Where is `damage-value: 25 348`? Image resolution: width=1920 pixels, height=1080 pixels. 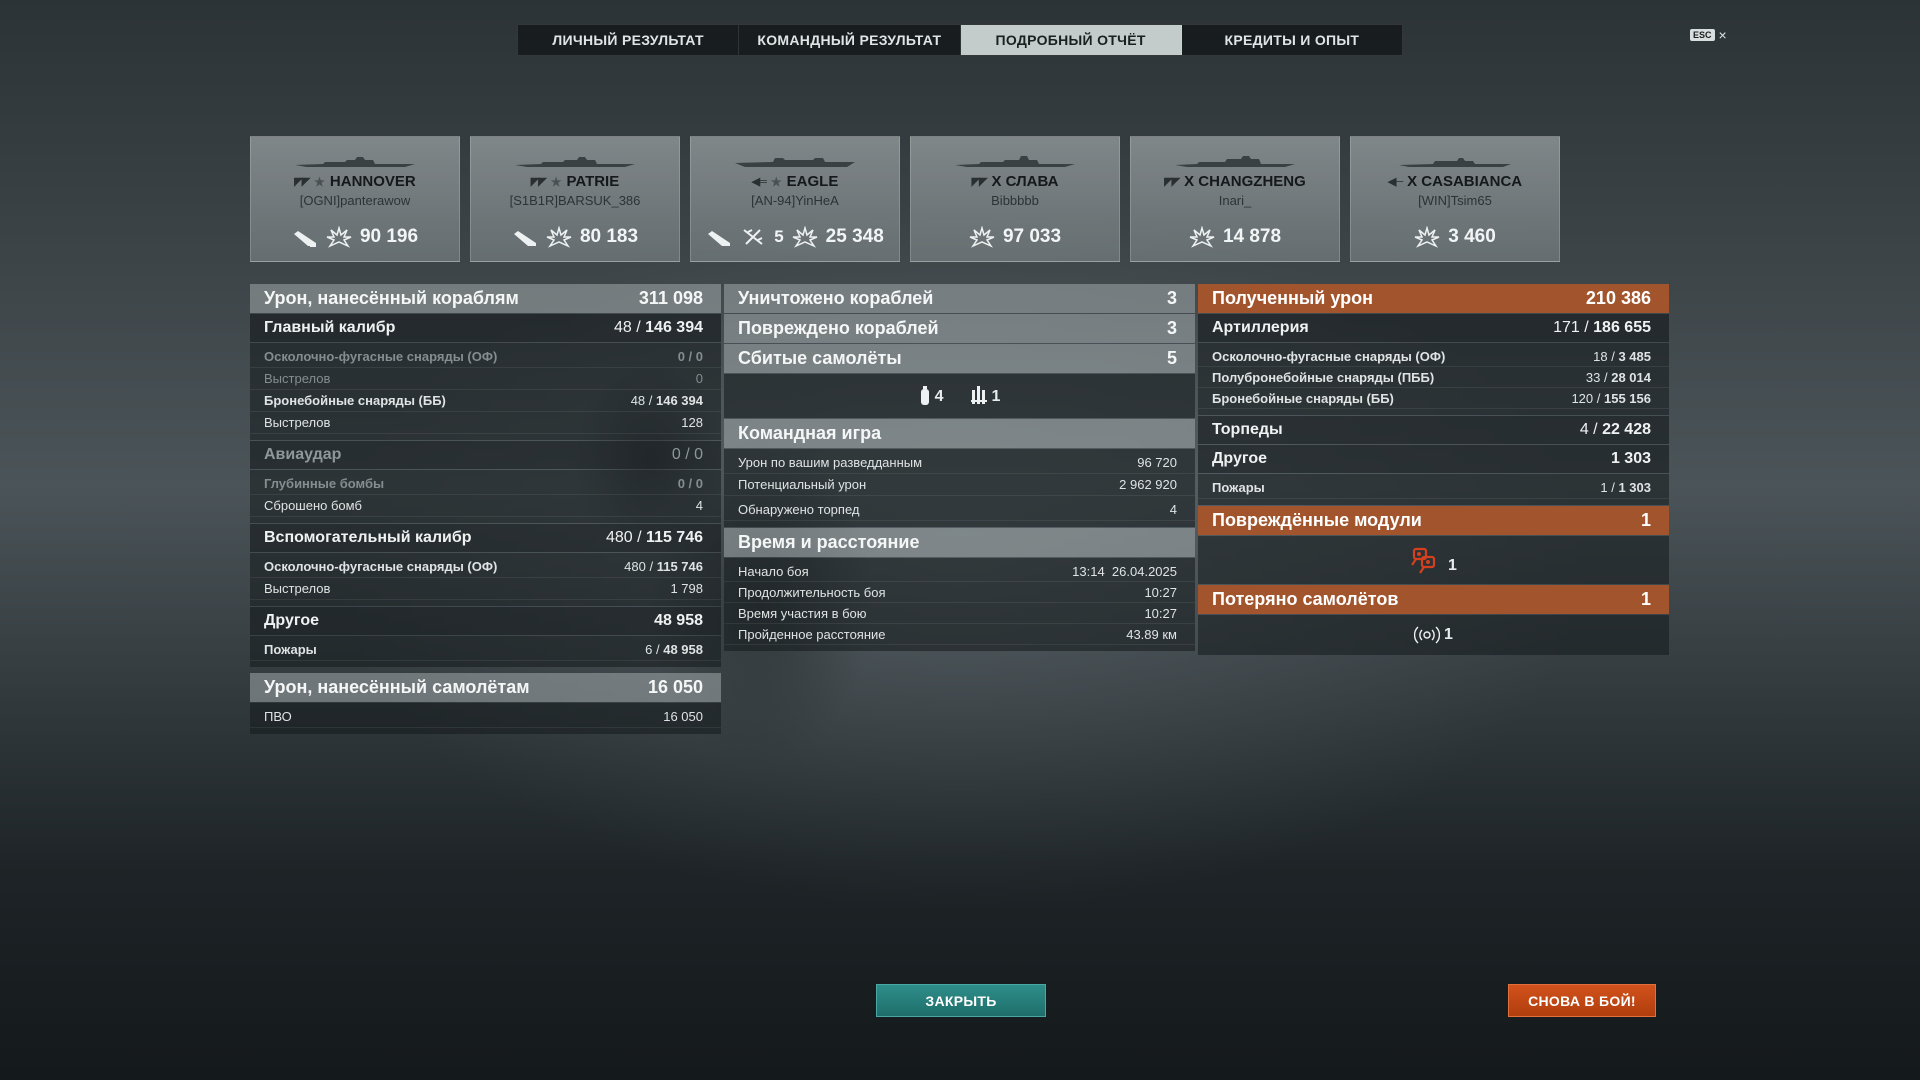
damage-value: 25 348 is located at coordinates (854, 236).